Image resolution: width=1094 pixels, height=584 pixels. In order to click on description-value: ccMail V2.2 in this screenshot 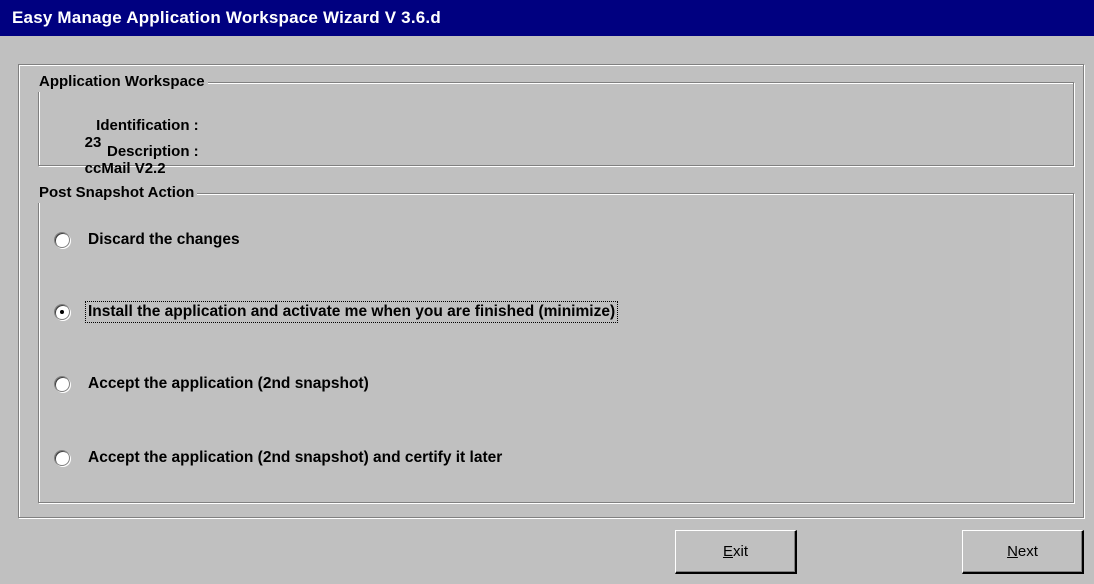, I will do `click(125, 168)`.